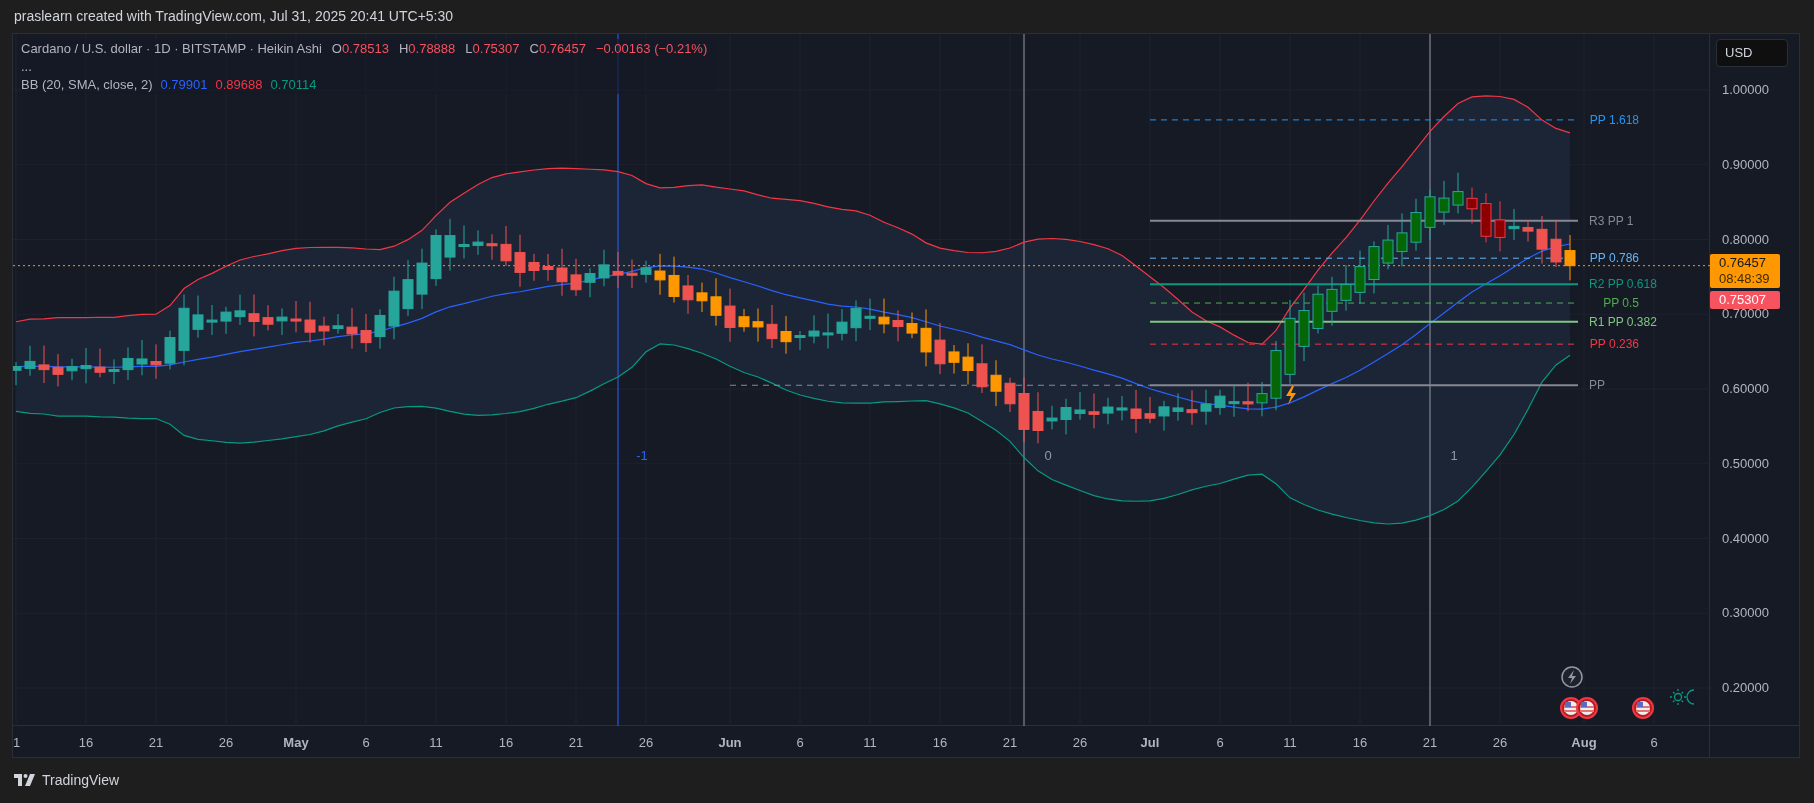  What do you see at coordinates (1454, 455) in the screenshot?
I see `cycle-label: 1` at bounding box center [1454, 455].